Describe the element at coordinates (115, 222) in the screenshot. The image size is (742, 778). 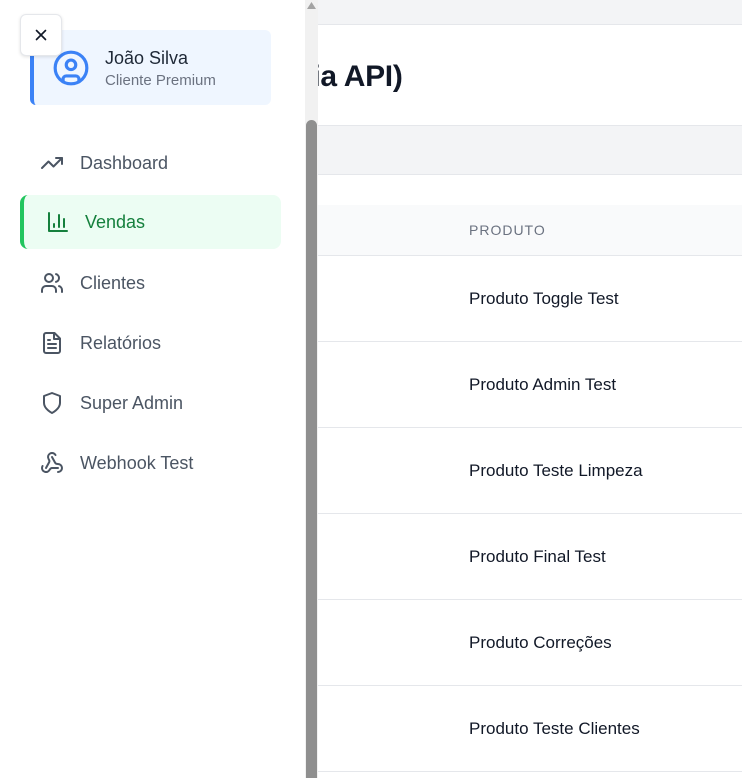
I see `sidebar-item-label: Vendas` at that location.